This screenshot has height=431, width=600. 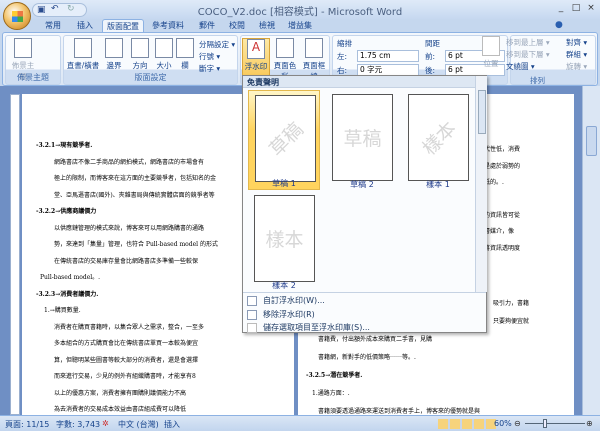 I want to click on margins-button: 邊界, so click(x=114, y=54).